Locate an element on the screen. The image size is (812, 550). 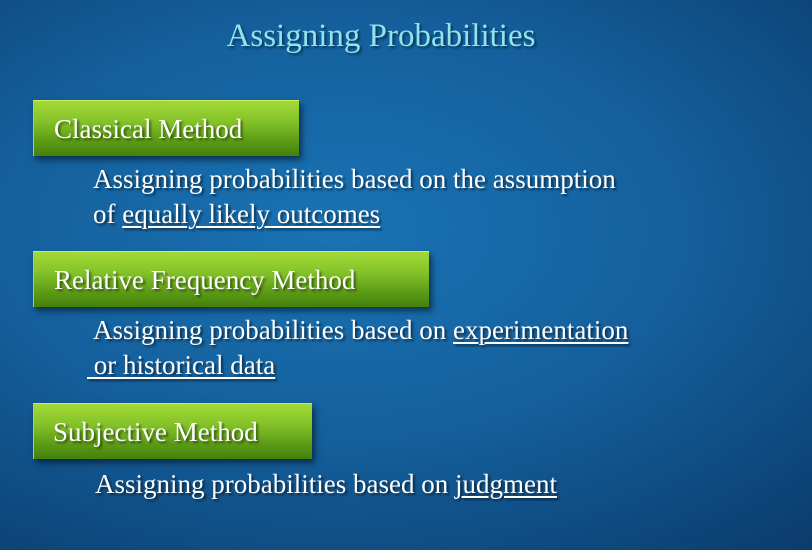
relative-frequency-description-lead: Assigning probabilities based on is located at coordinates (273, 330).